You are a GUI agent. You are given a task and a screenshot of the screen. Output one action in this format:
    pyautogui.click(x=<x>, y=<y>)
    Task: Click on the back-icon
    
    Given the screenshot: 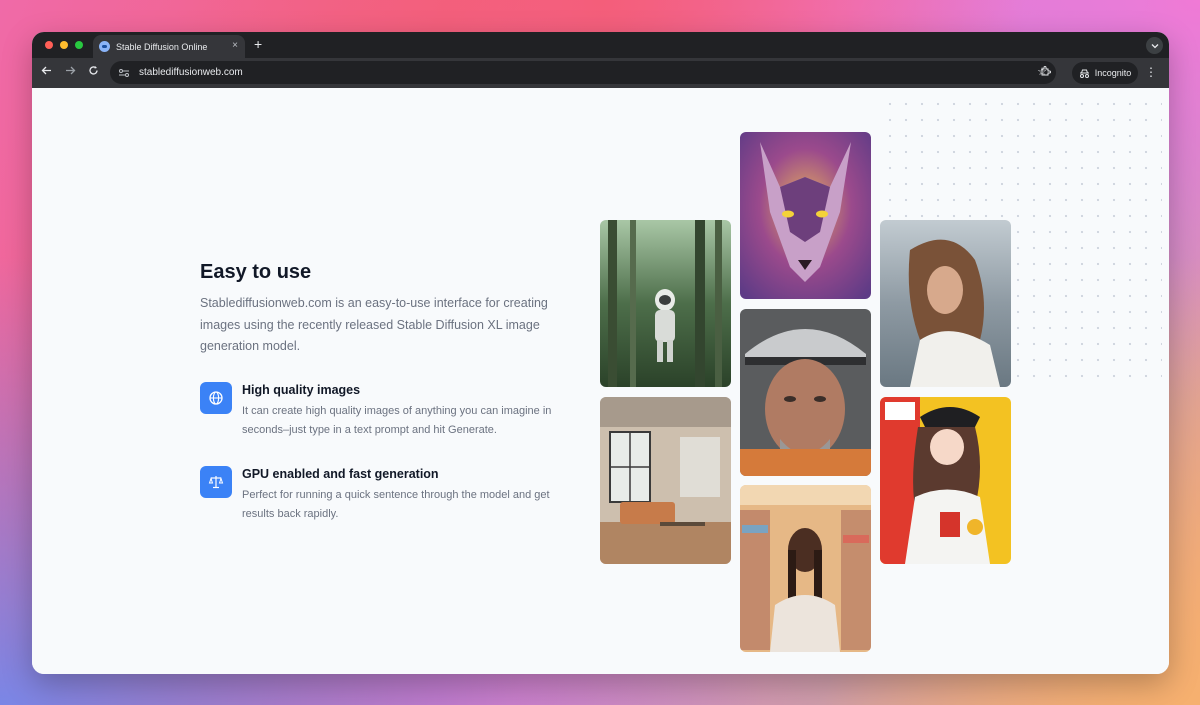 What is the action you would take?
    pyautogui.click(x=46, y=72)
    